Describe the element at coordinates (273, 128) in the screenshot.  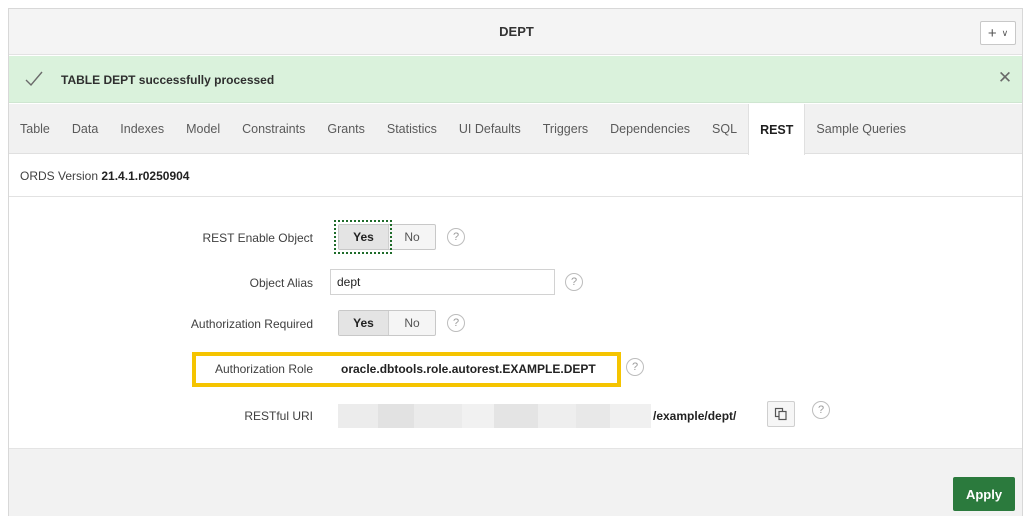
I see `tab-constraints: Constraints` at that location.